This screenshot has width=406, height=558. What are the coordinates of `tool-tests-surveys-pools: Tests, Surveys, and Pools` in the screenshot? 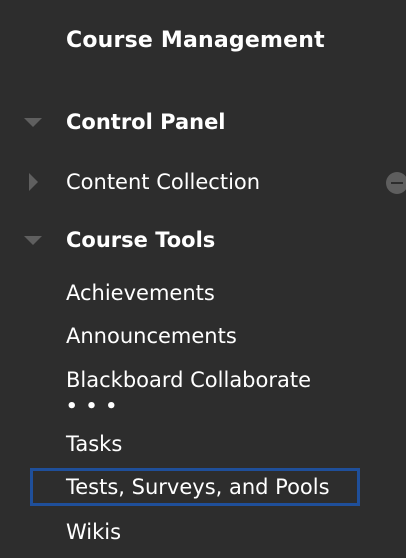 It's located at (198, 487).